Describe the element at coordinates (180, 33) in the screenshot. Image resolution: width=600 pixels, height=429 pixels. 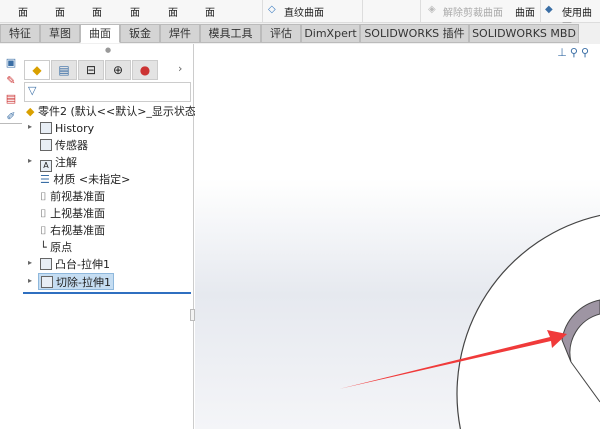
I see `tab-weldments: 焊件` at that location.